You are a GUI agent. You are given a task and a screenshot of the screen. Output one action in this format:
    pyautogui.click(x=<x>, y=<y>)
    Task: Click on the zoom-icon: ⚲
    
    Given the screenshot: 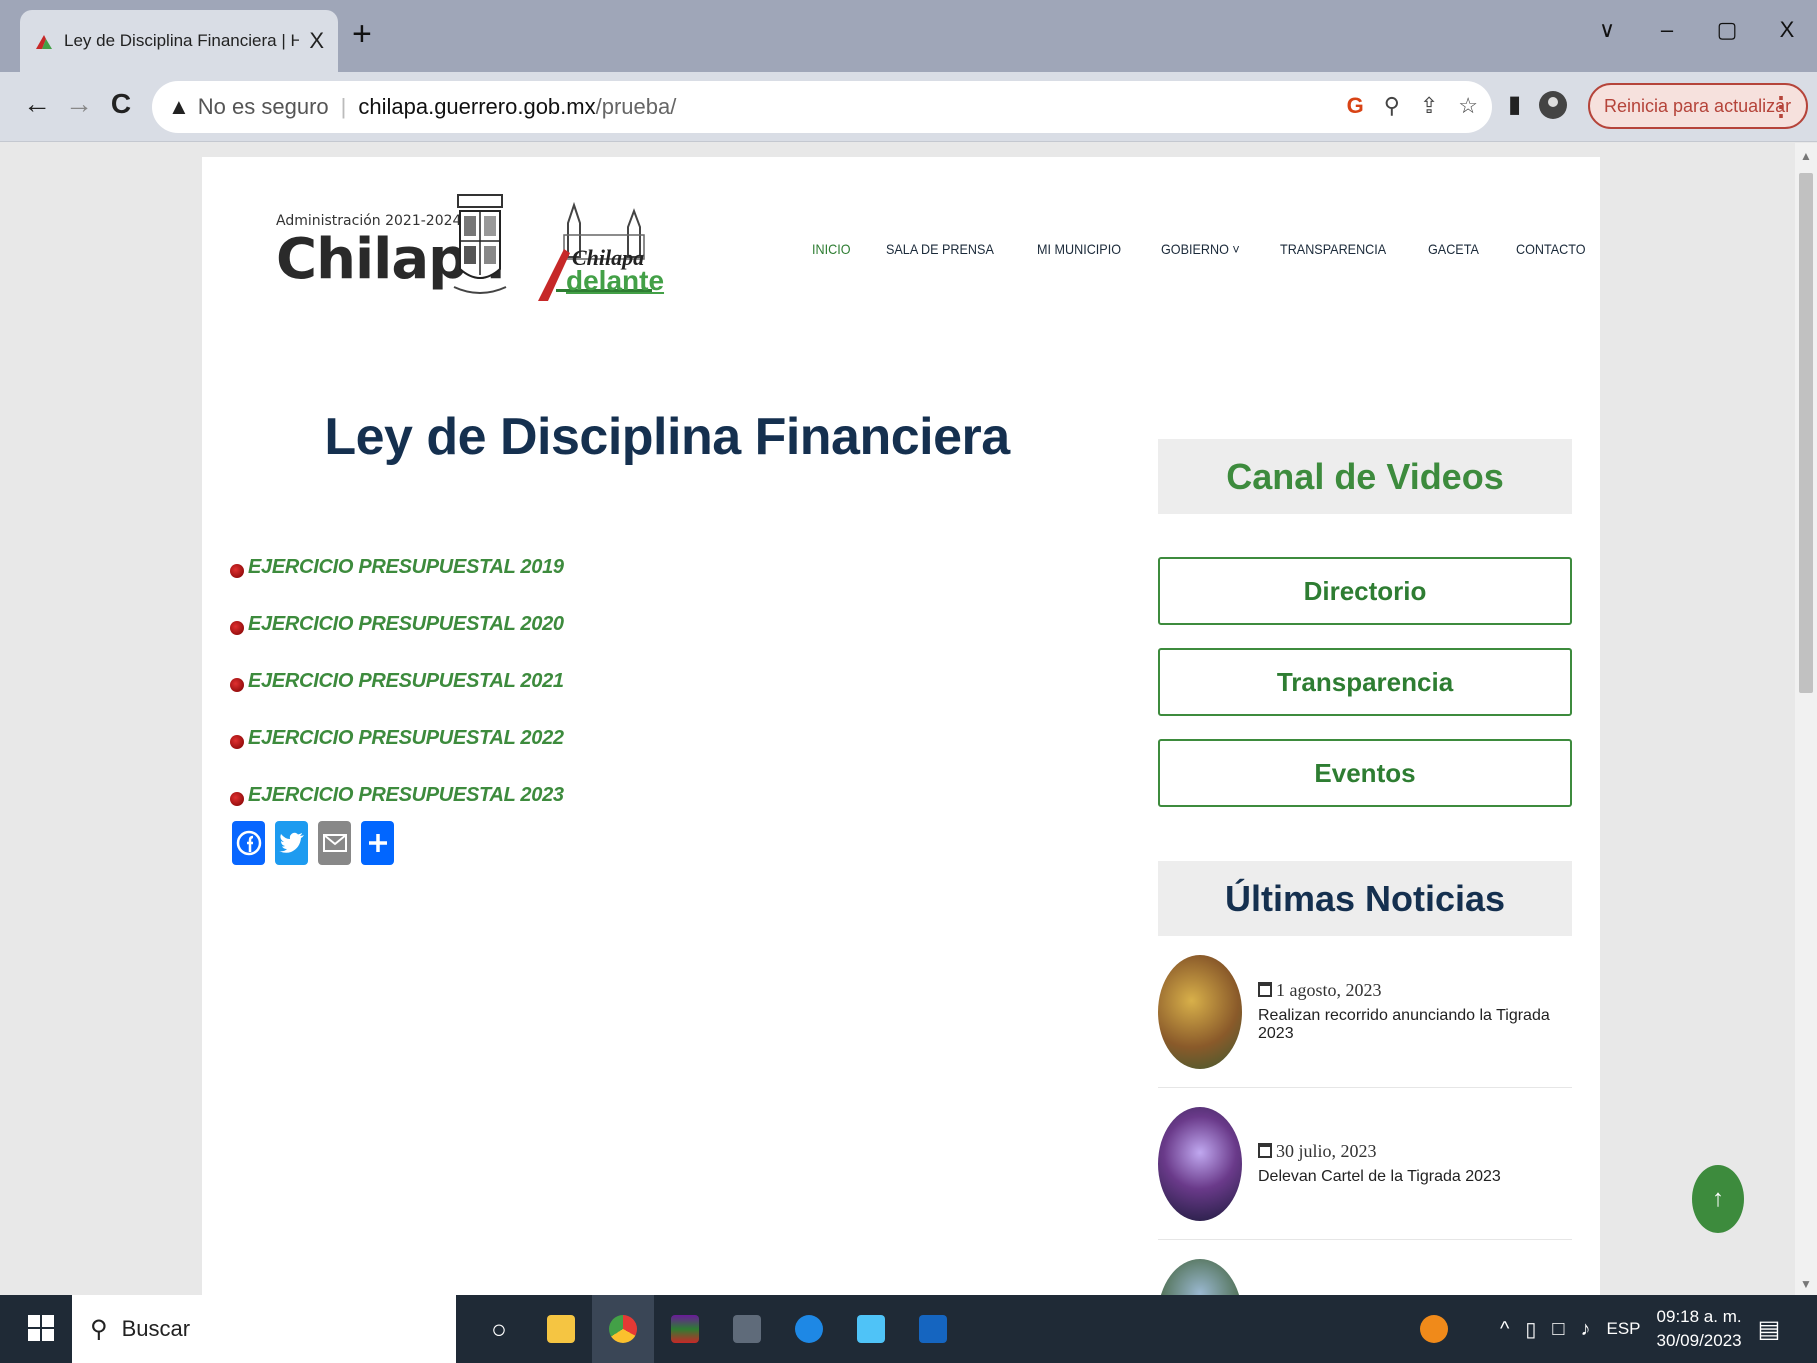 What is the action you would take?
    pyautogui.click(x=1392, y=106)
    